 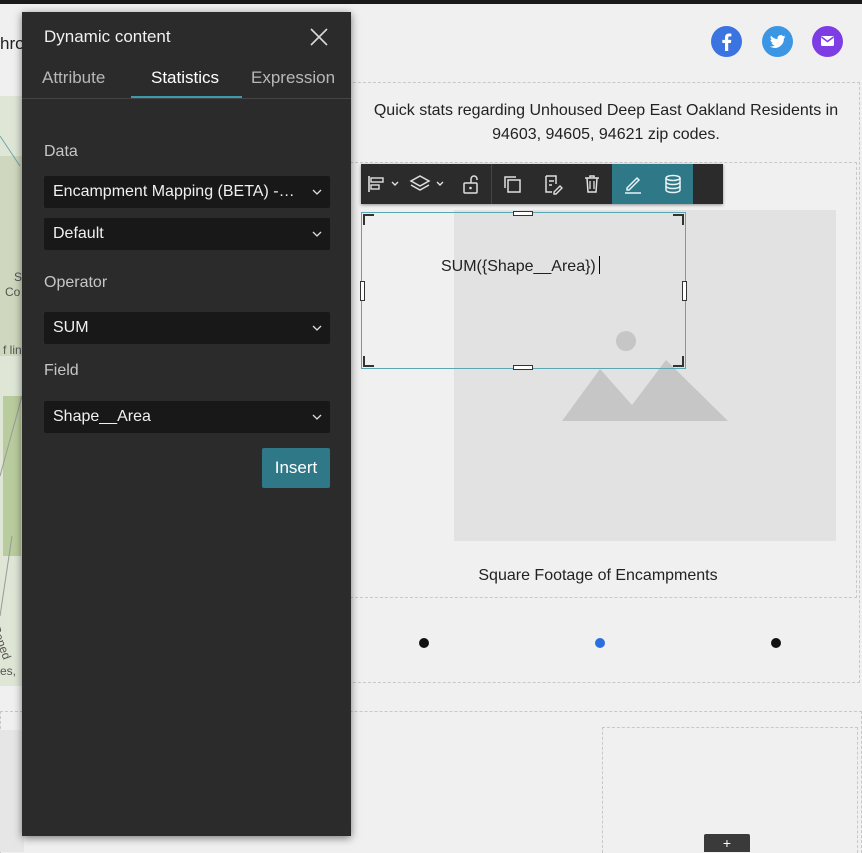 I want to click on top-bar, so click(x=431, y=2).